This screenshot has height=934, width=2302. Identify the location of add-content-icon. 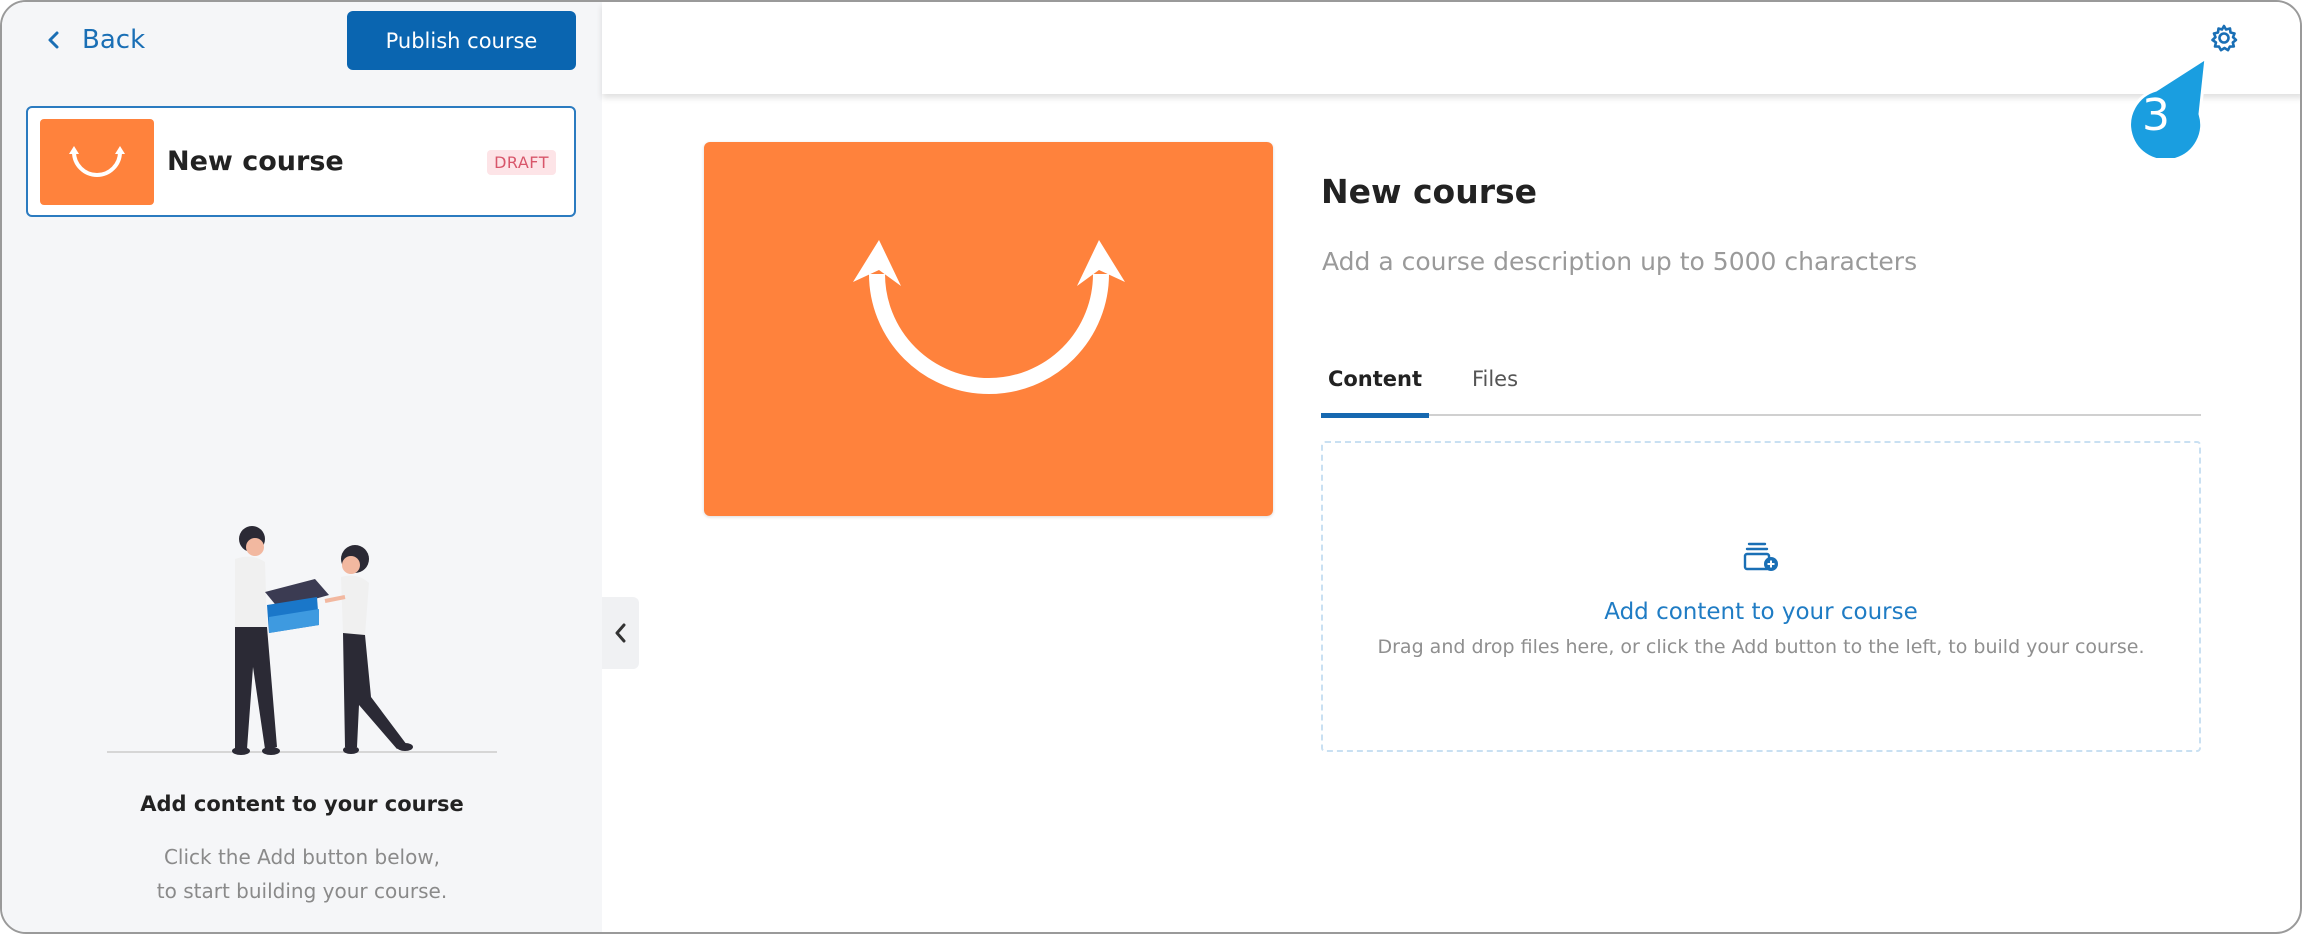
(1760, 556).